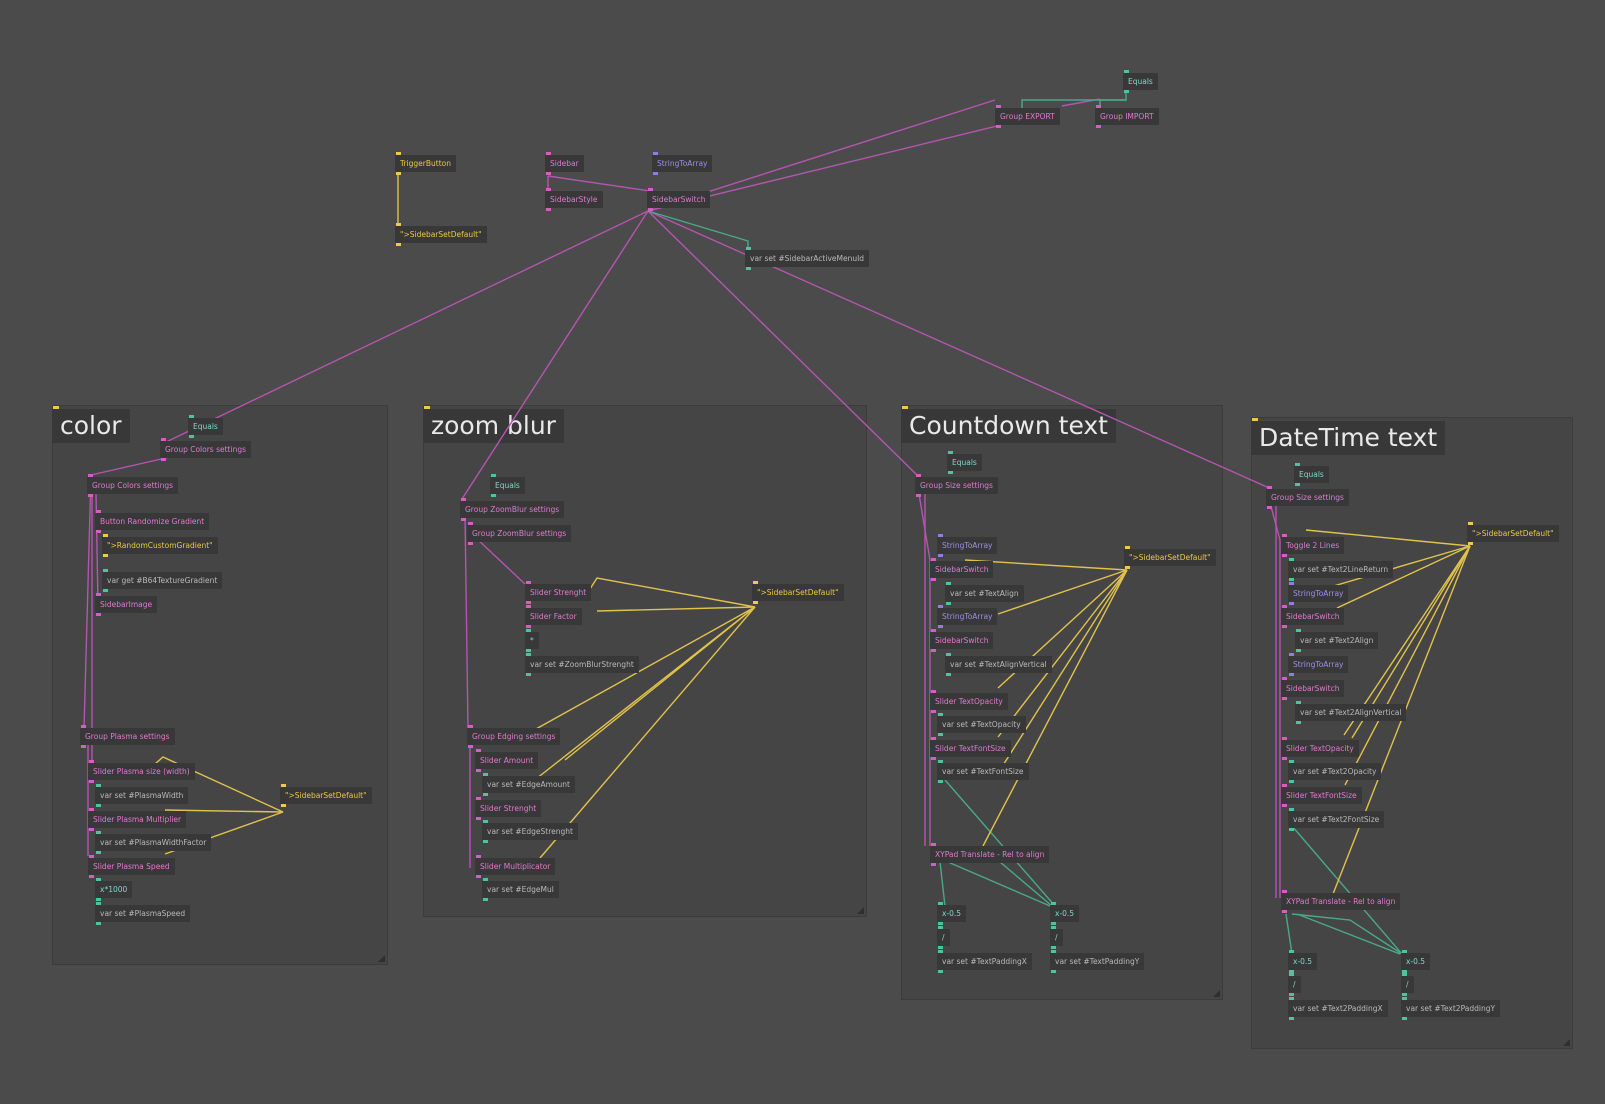 The height and width of the screenshot is (1104, 1605). Describe the element at coordinates (574, 199) in the screenshot. I see `sidebar-style-node: SidebarStyle` at that location.